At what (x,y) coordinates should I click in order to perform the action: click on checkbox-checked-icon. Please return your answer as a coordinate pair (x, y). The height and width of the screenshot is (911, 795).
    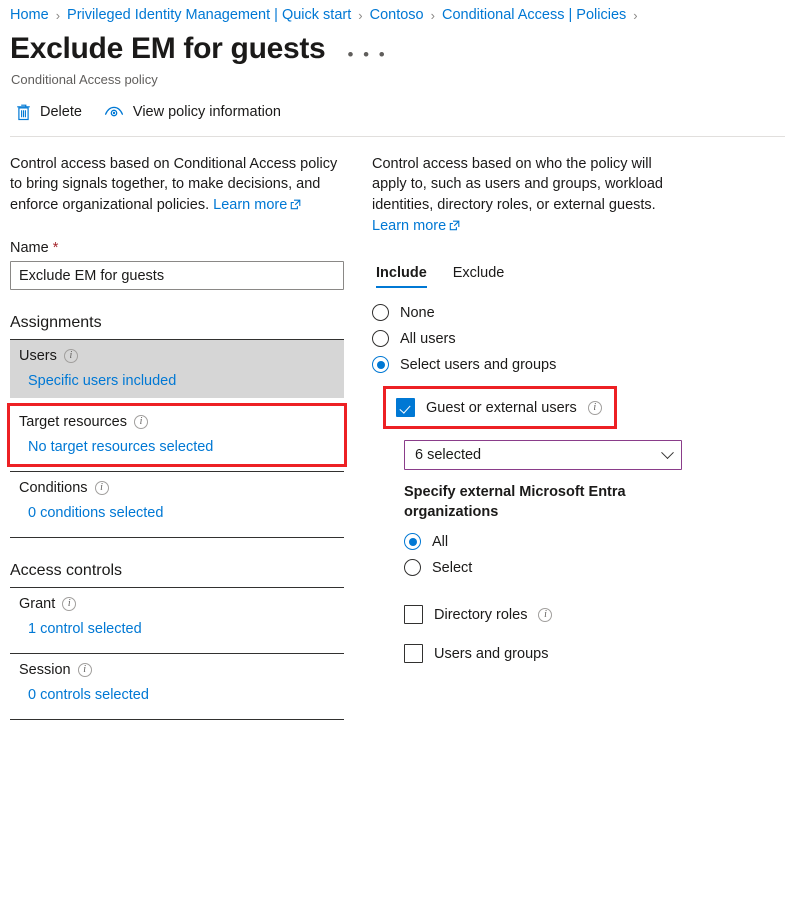
    Looking at the image, I should click on (405, 407).